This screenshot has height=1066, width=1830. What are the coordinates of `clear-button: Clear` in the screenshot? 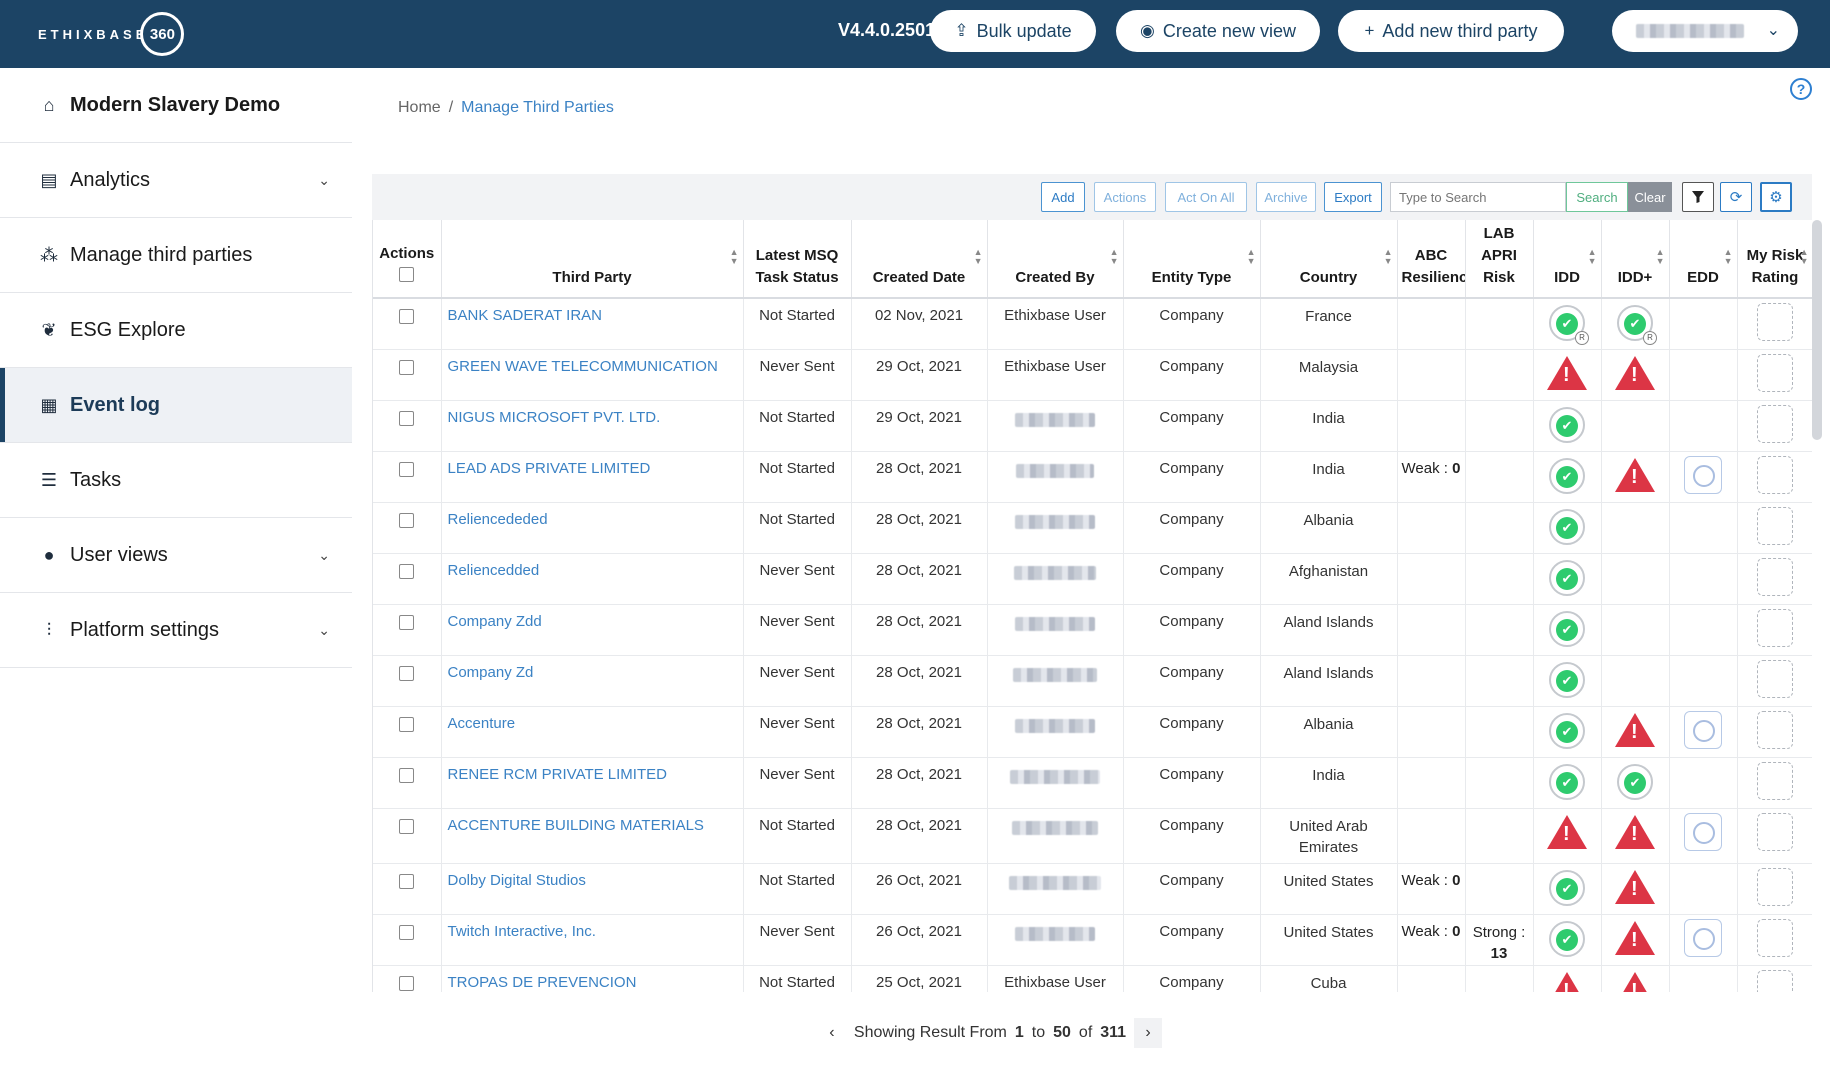 It's located at (1650, 197).